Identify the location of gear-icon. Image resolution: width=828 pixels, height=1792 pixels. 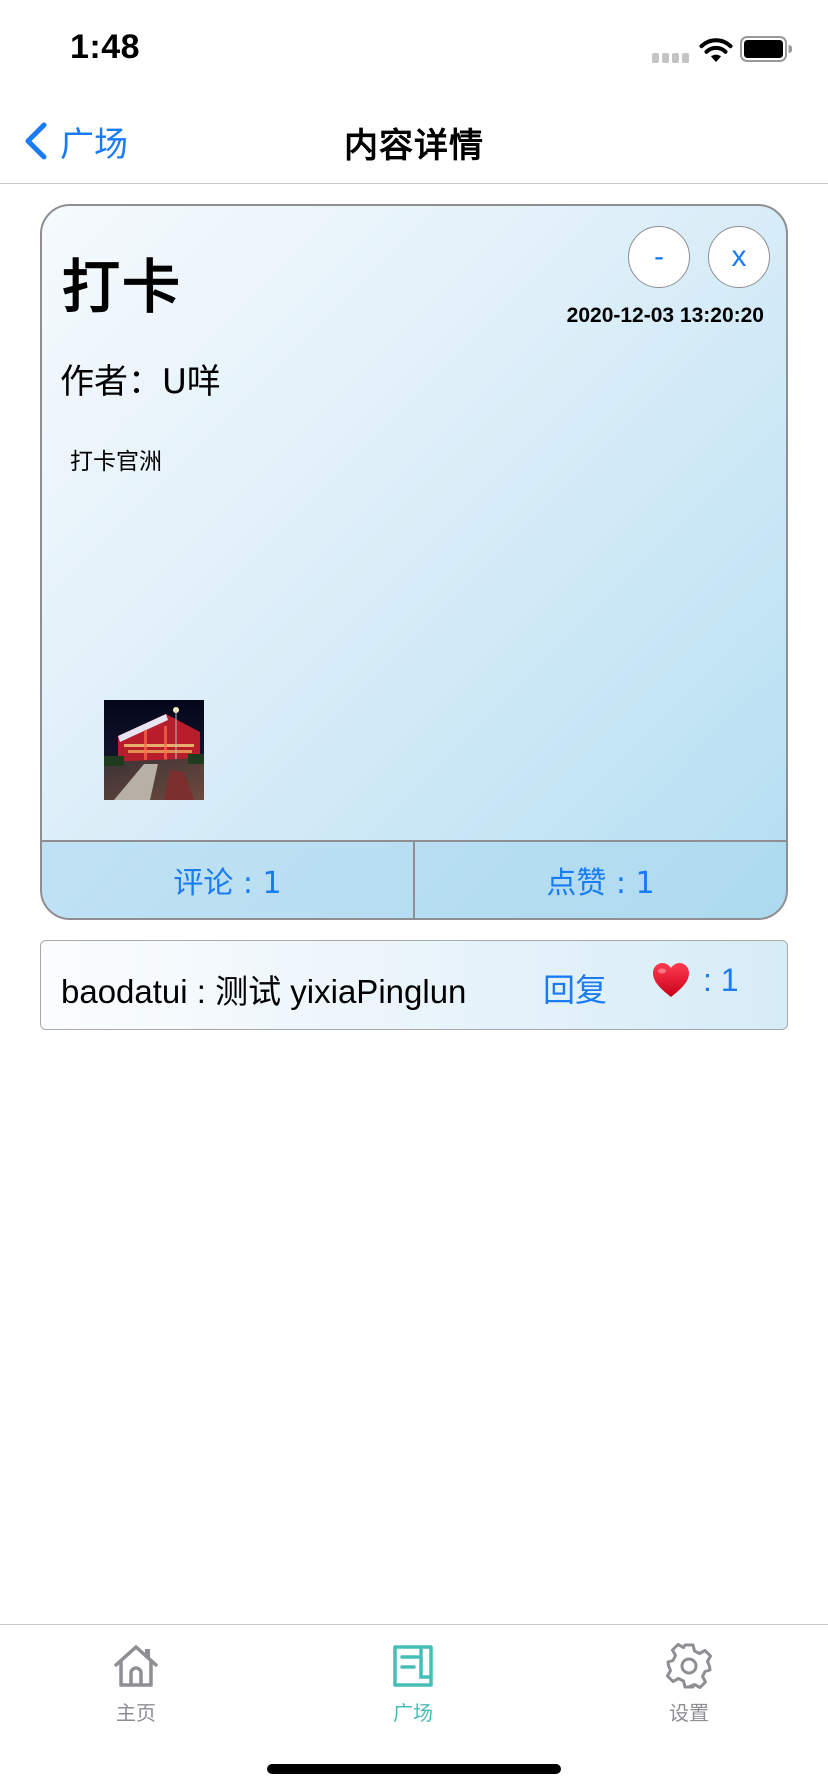
(689, 1666).